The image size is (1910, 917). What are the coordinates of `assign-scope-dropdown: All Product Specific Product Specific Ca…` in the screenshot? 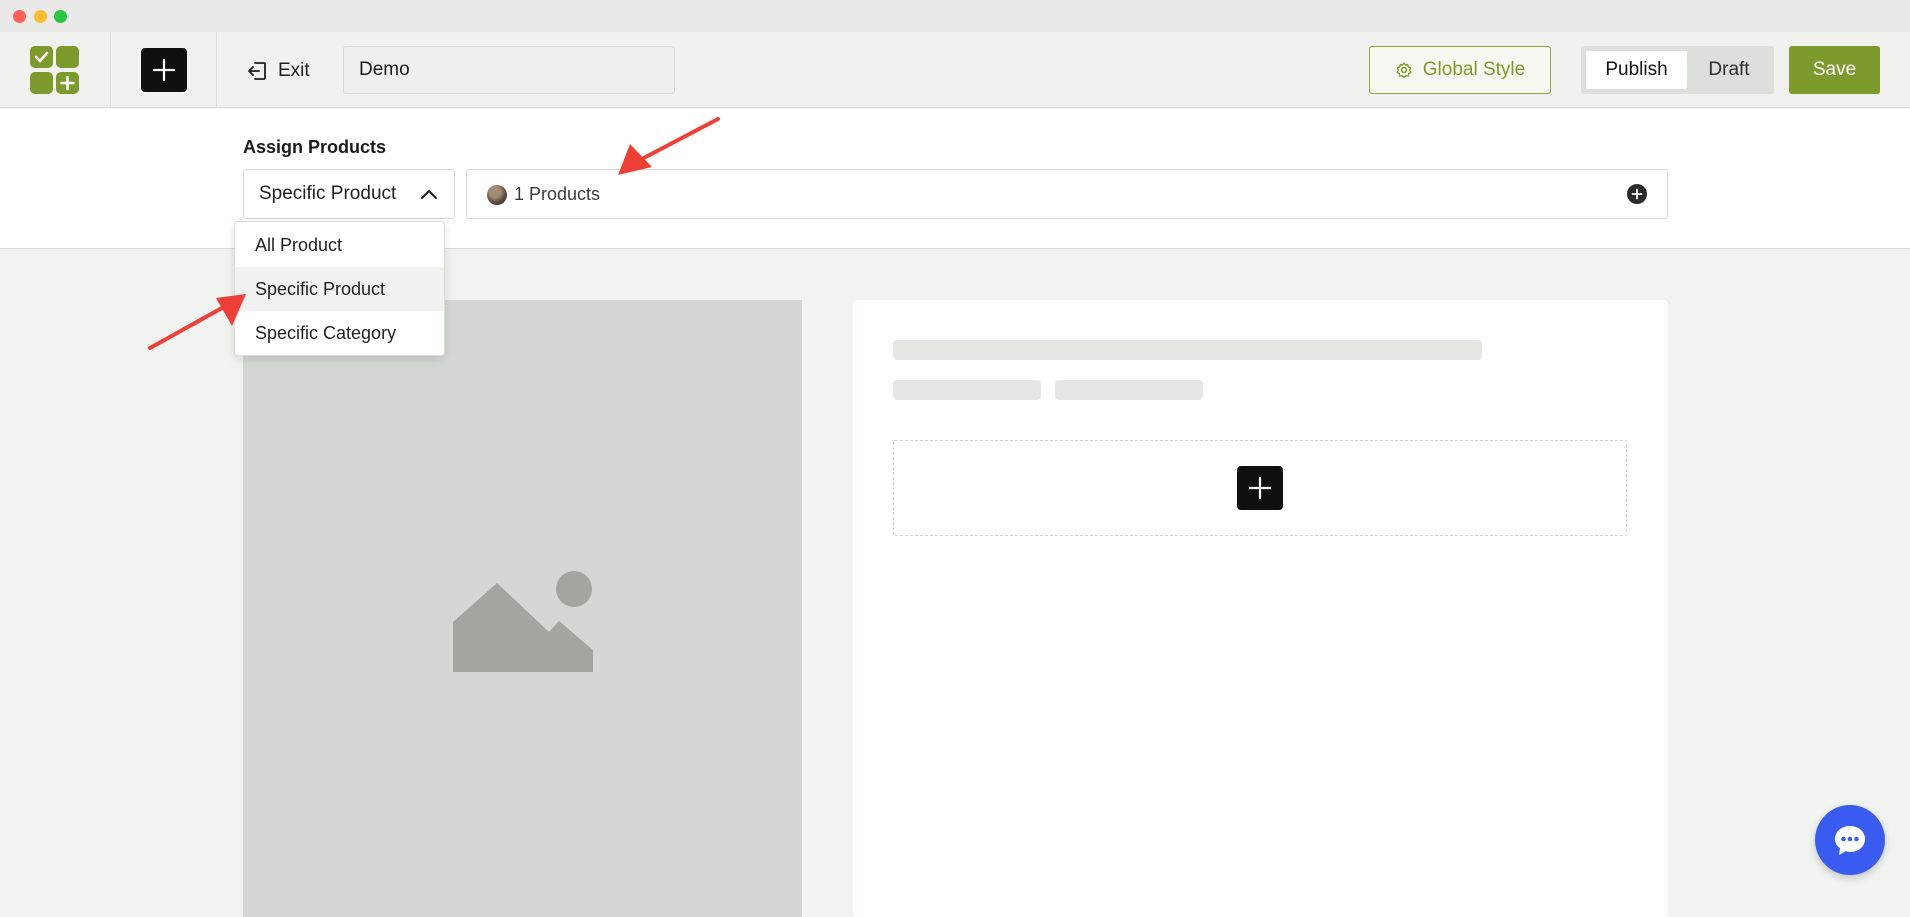 It's located at (339, 288).